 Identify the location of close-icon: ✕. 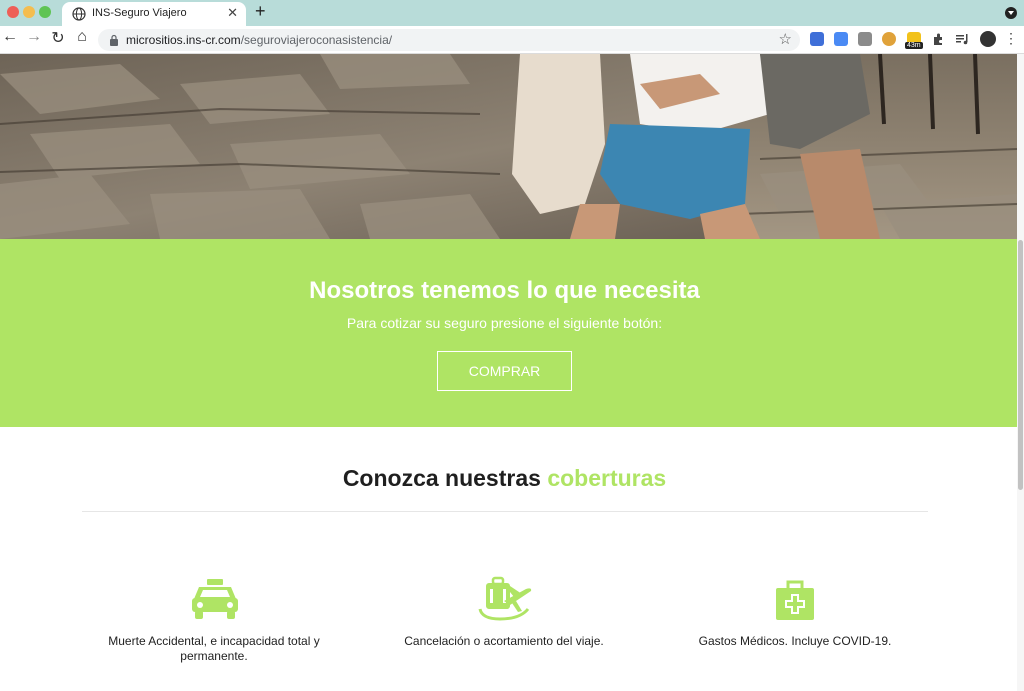
(232, 13).